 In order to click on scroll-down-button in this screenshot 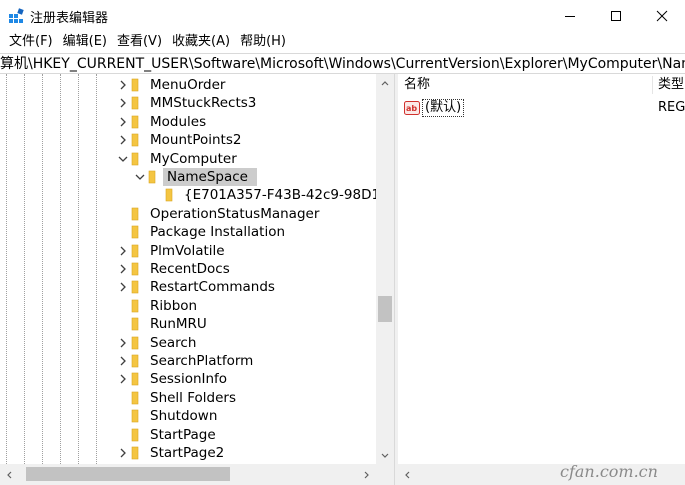, I will do `click(385, 455)`.